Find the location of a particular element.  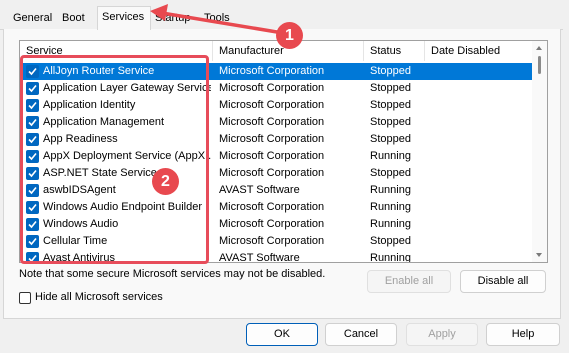

vertical-scrollbar is located at coordinates (539, 151).